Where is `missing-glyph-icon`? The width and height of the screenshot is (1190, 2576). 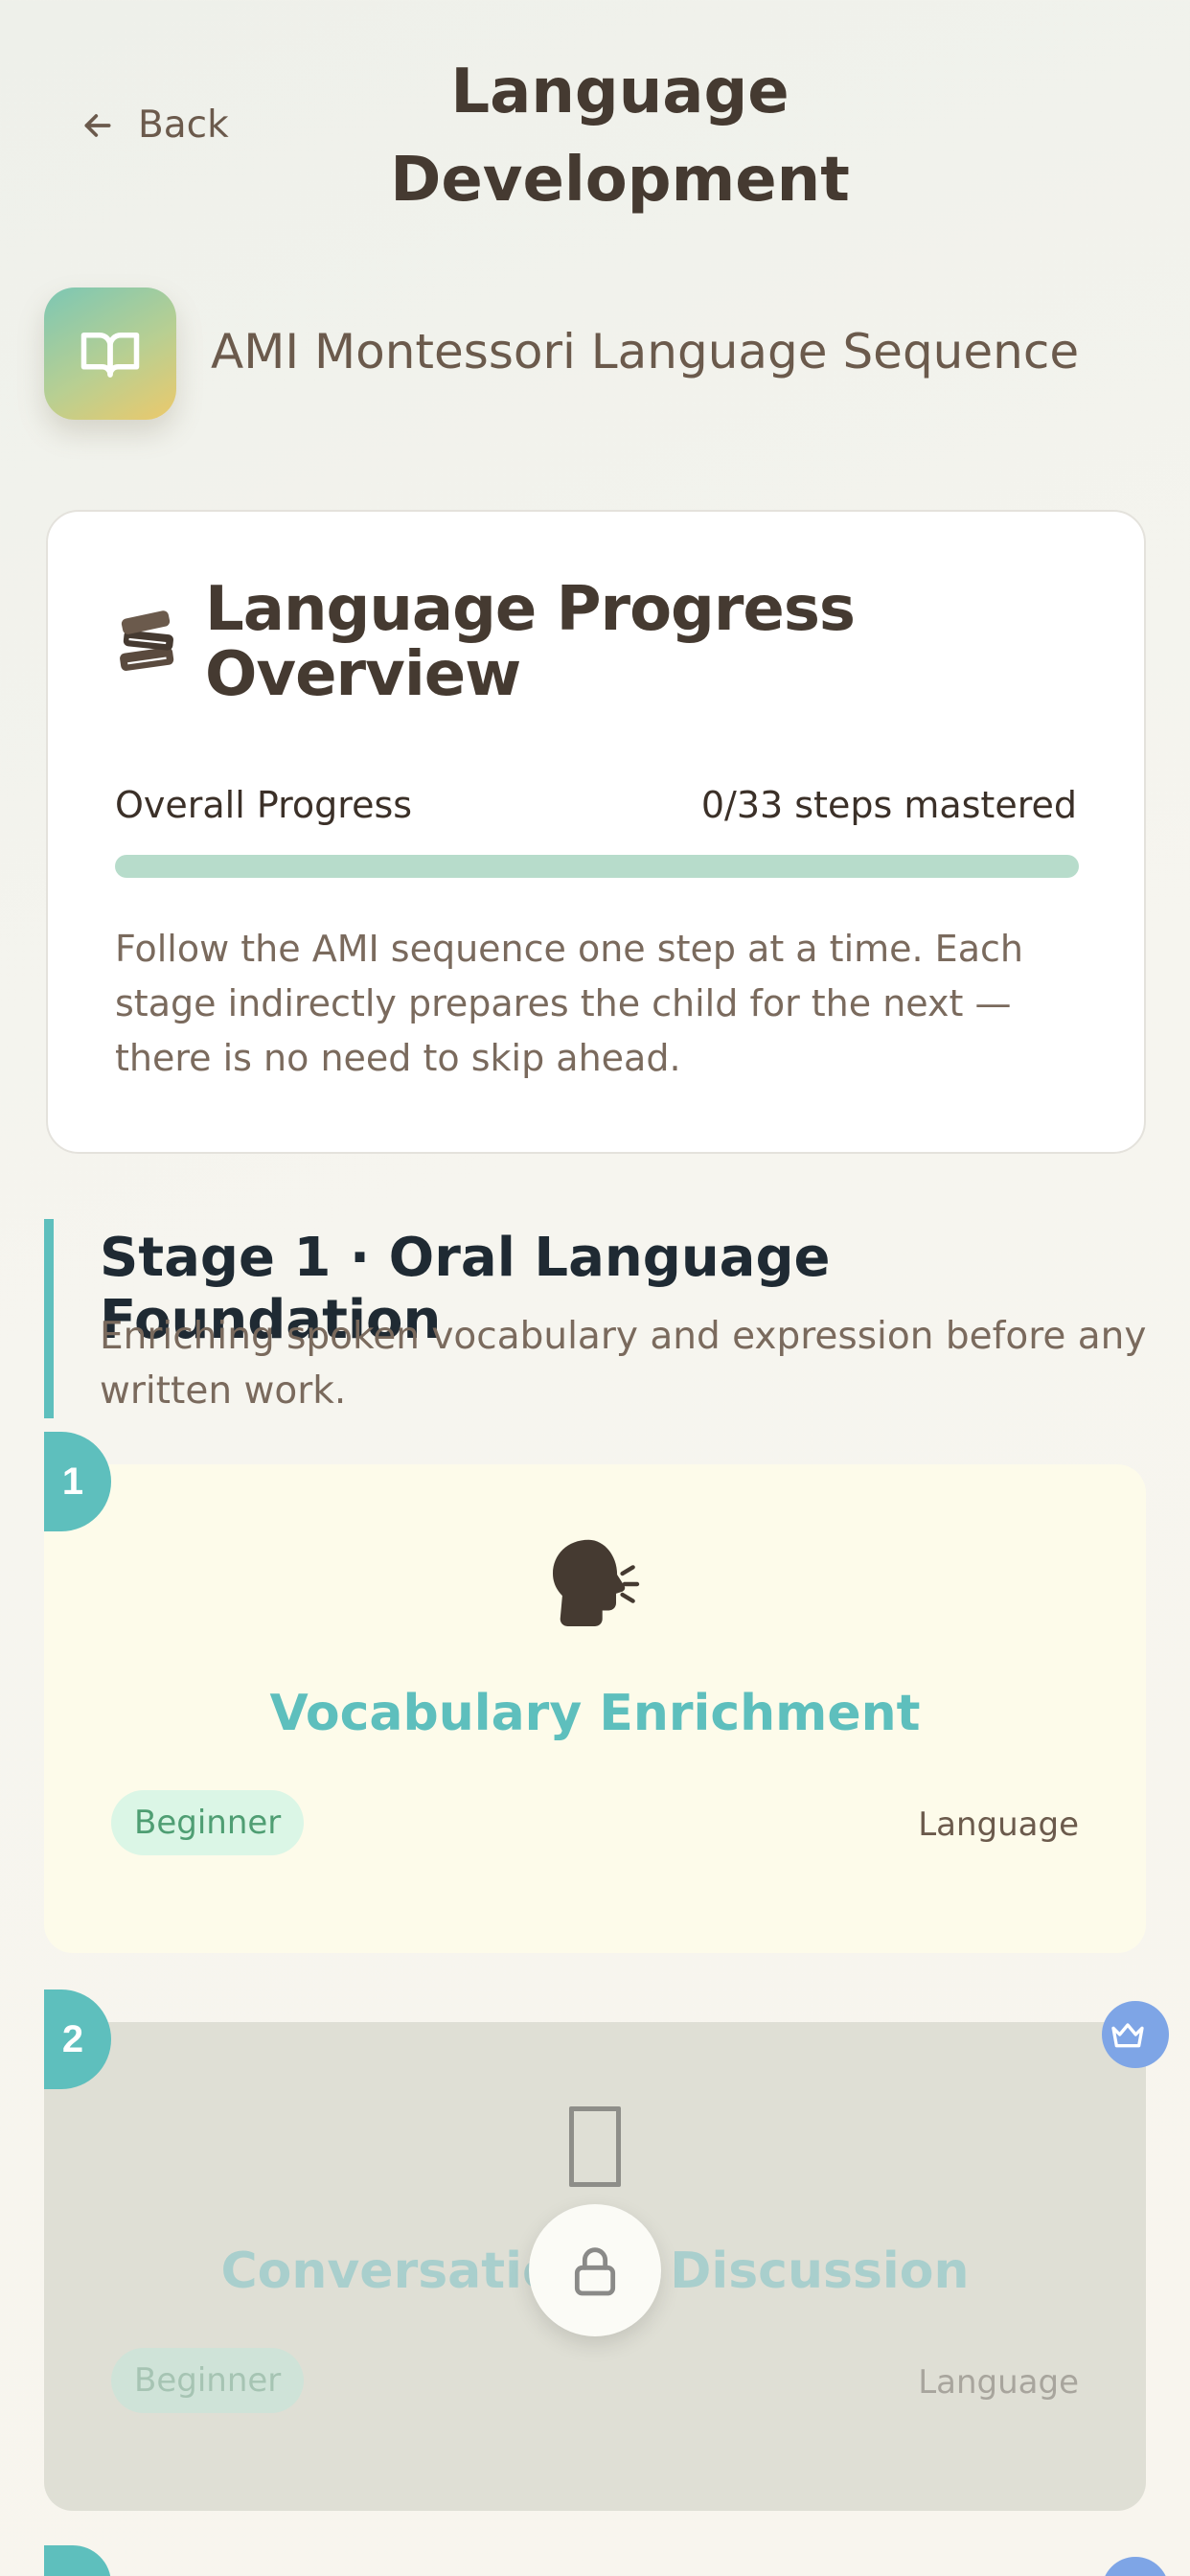
missing-glyph-icon is located at coordinates (595, 2146).